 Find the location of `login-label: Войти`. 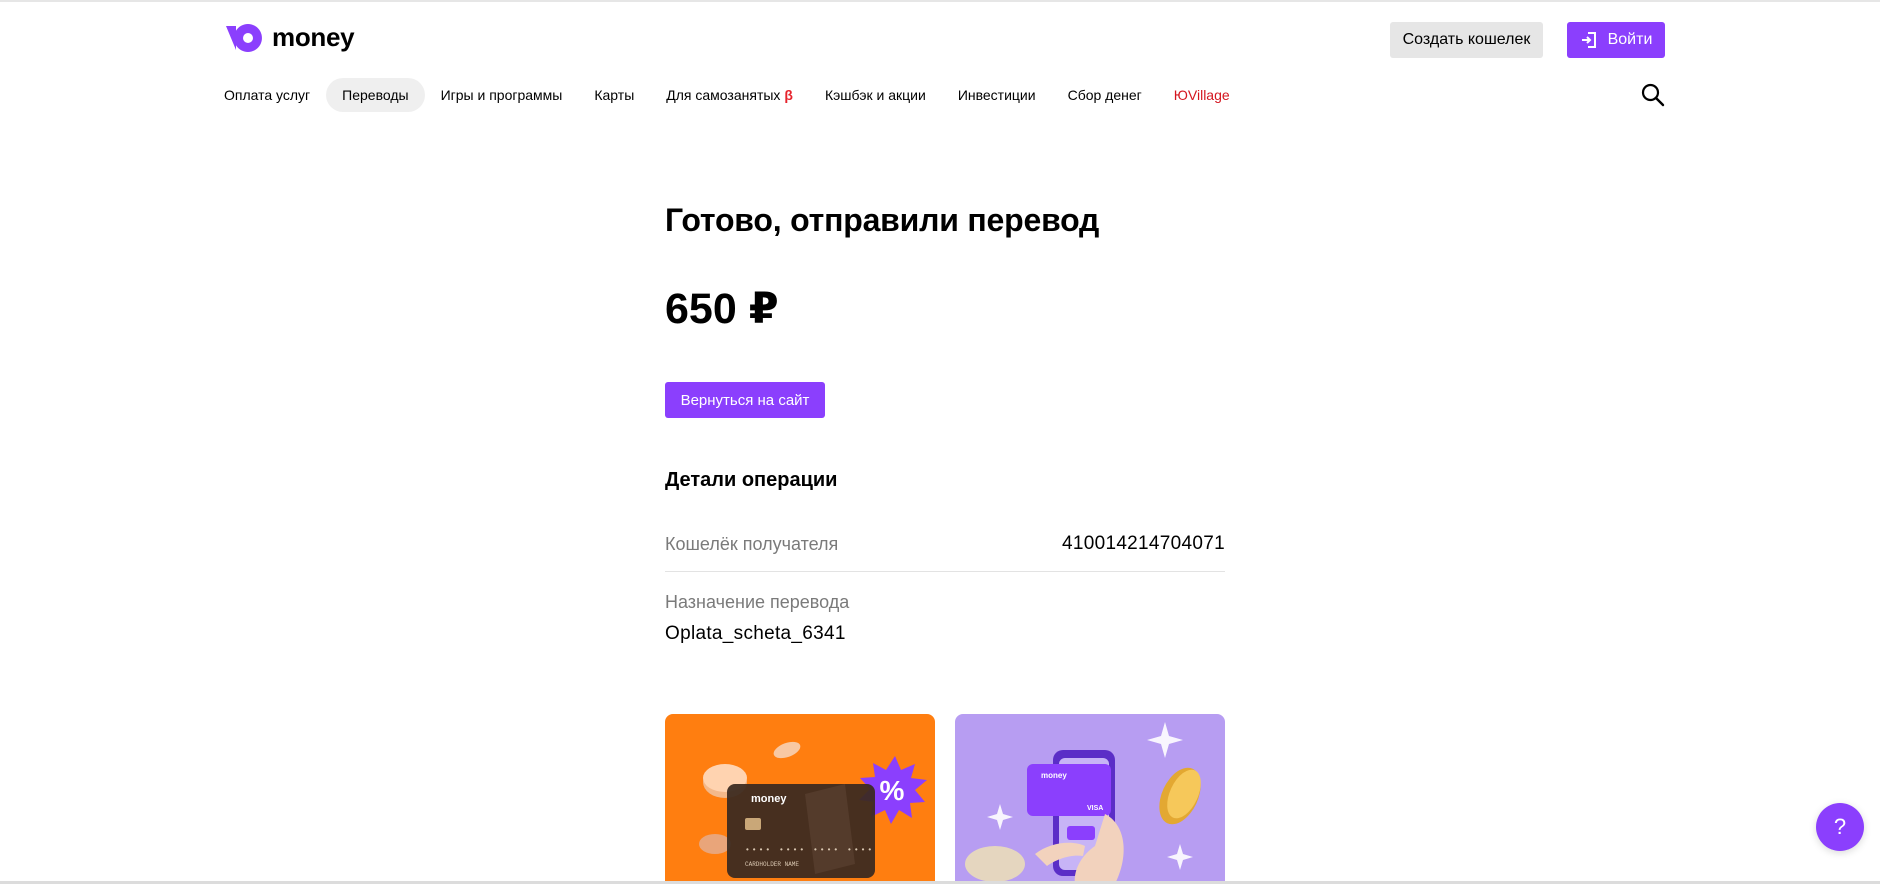

login-label: Войти is located at coordinates (1630, 39).